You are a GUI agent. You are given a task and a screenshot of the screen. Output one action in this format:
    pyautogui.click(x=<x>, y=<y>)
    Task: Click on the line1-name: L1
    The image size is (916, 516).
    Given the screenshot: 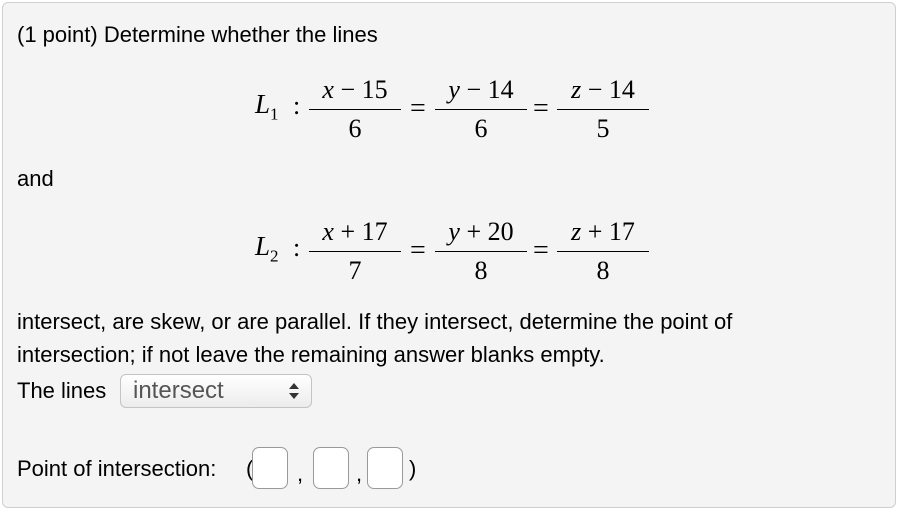 What is the action you would take?
    pyautogui.click(x=267, y=106)
    